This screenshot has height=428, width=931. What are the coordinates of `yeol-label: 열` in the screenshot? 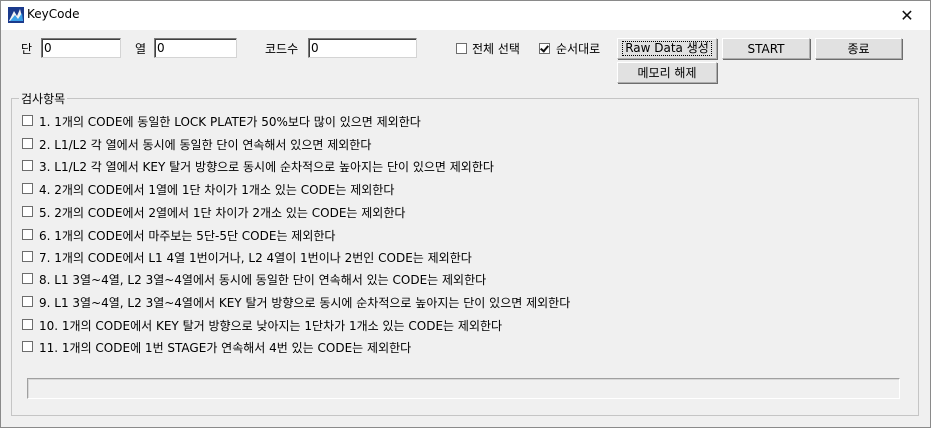 It's located at (141, 49).